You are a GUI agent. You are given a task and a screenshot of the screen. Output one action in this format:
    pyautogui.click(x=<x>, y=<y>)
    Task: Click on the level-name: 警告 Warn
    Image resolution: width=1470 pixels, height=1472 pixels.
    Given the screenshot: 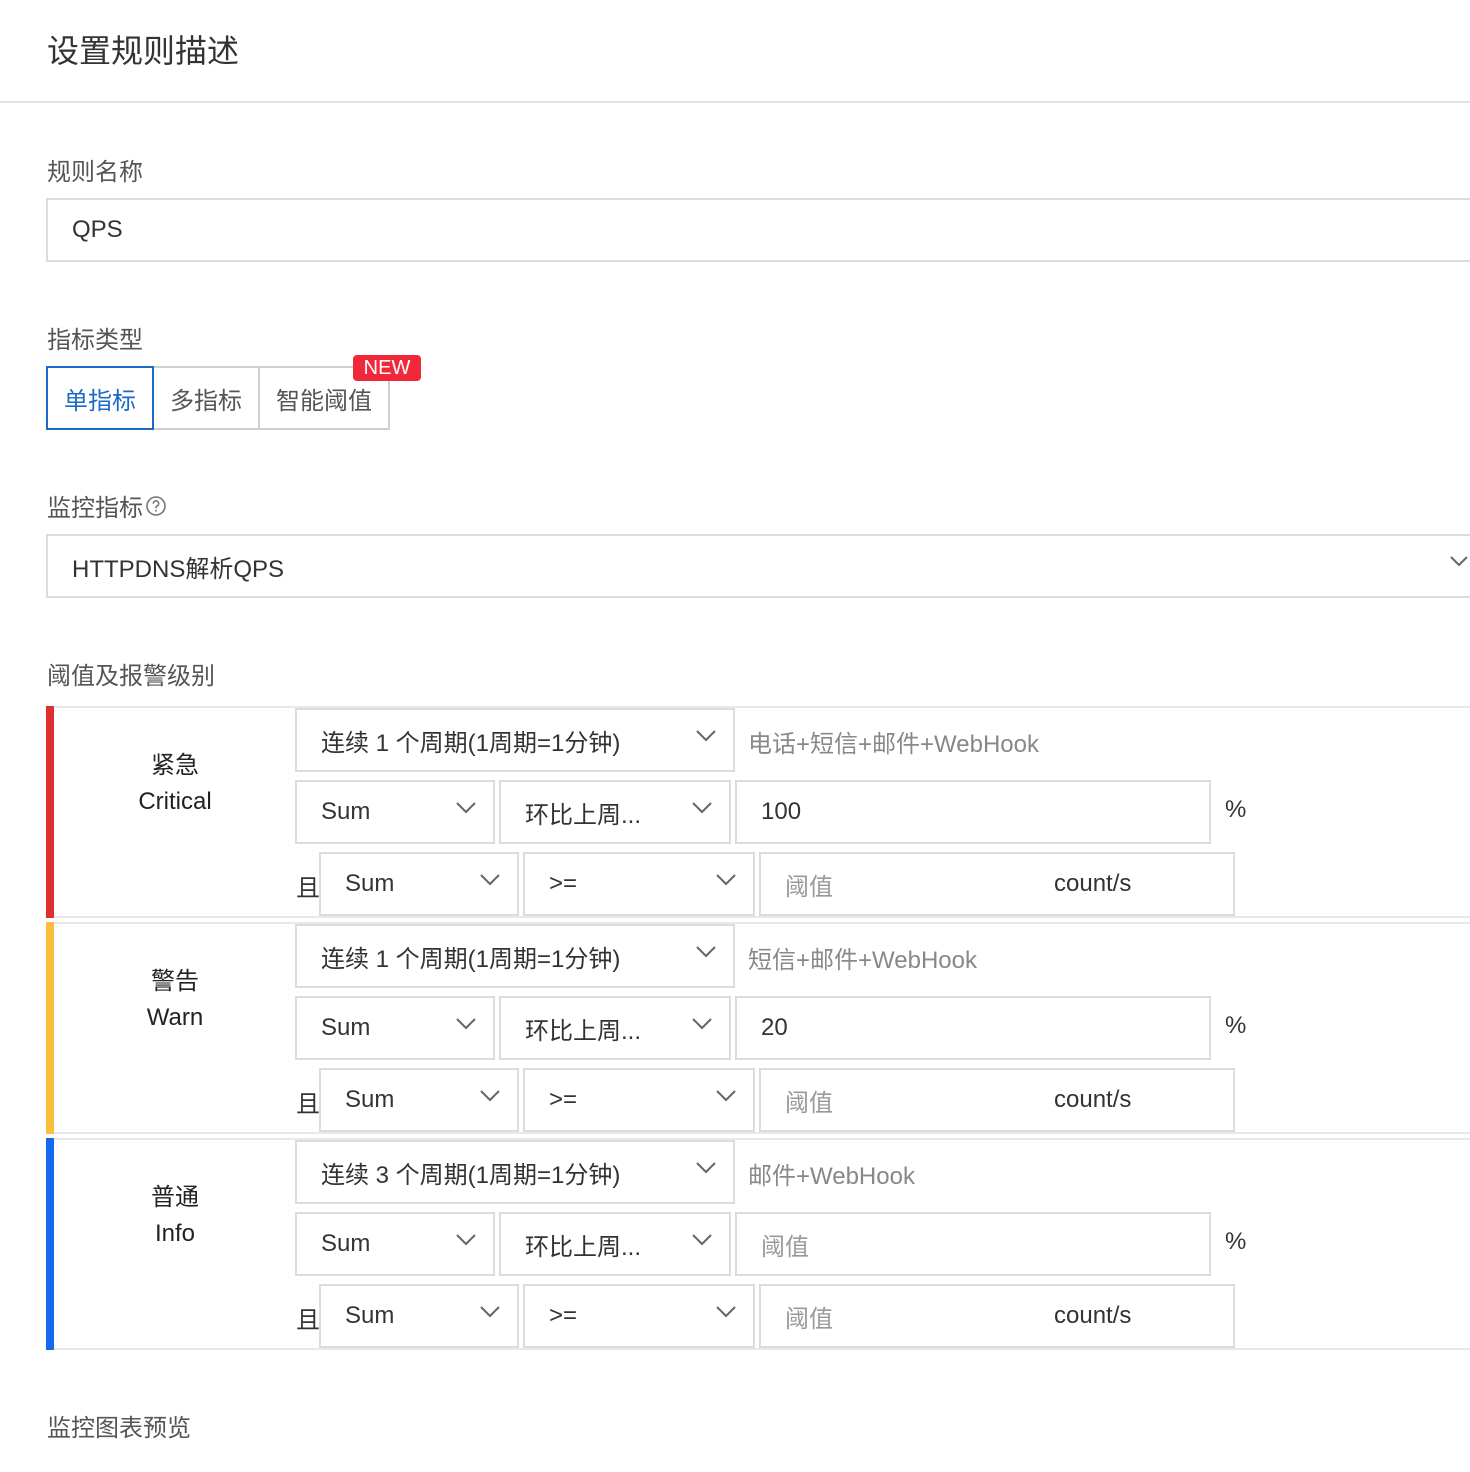 What is the action you would take?
    pyautogui.click(x=175, y=1000)
    